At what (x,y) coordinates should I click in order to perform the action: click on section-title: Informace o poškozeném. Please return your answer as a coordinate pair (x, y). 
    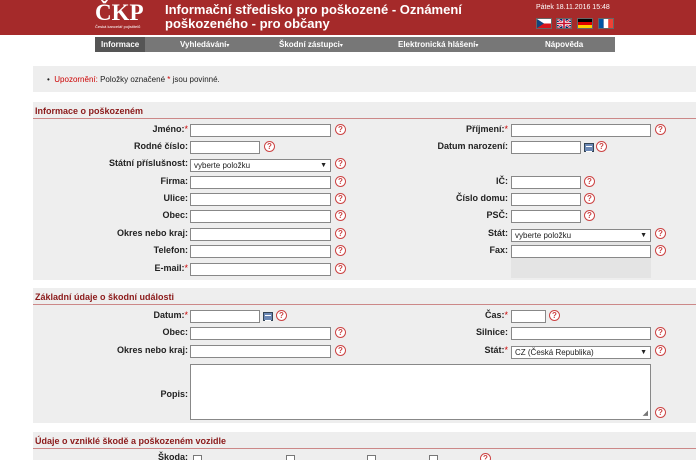
    Looking at the image, I should click on (89, 111).